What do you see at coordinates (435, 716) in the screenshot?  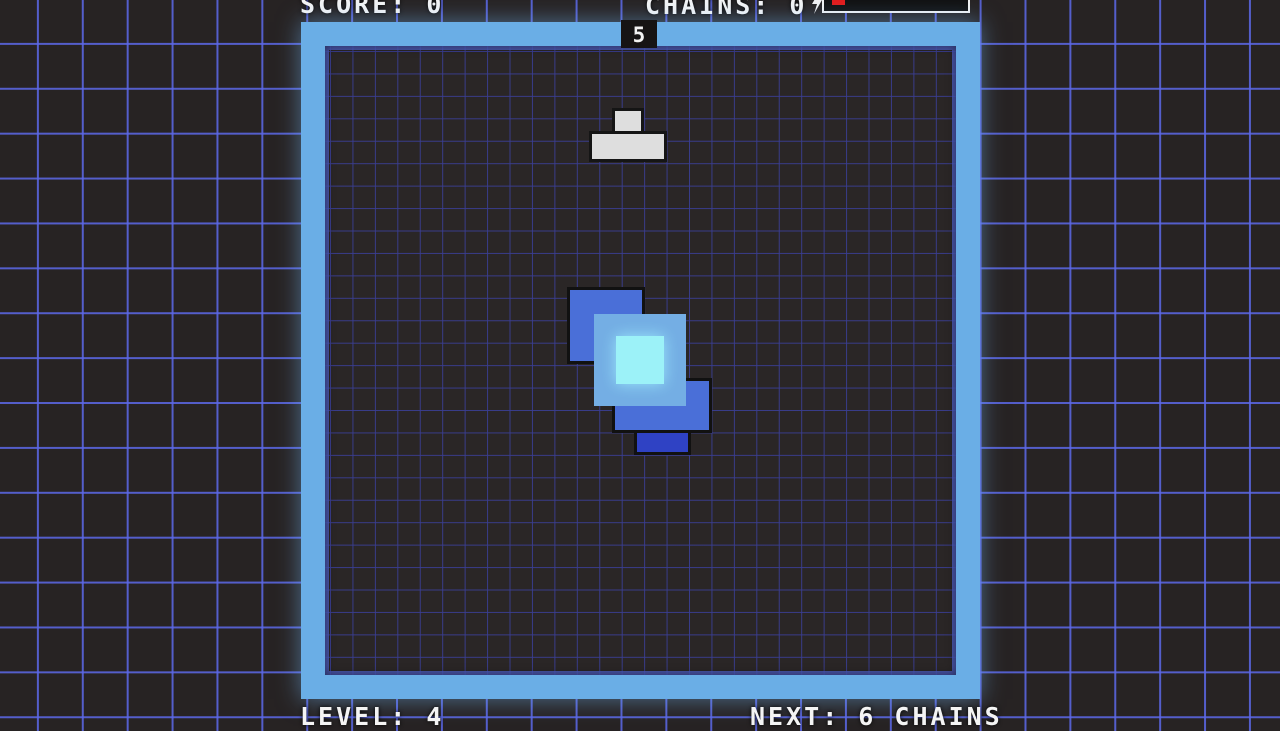 I see `level-value: 4` at bounding box center [435, 716].